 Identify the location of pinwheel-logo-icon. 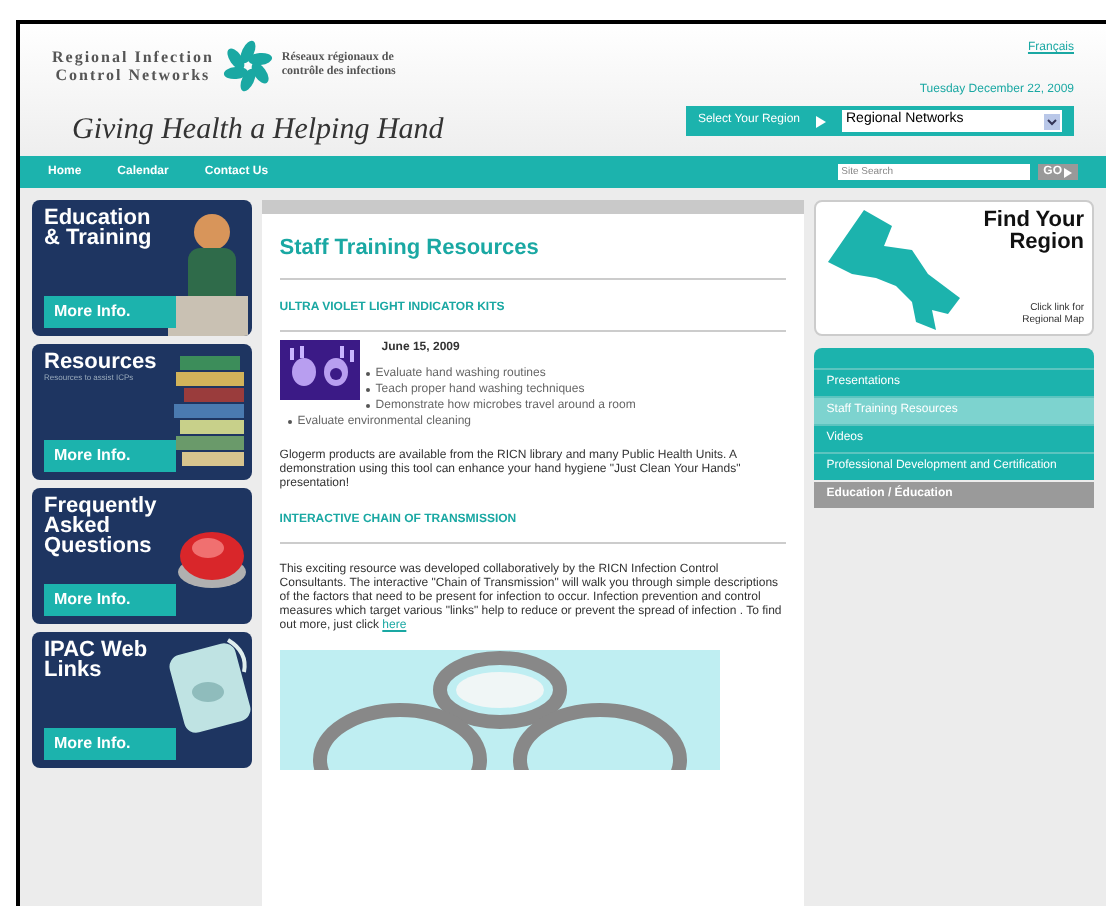
(247, 66).